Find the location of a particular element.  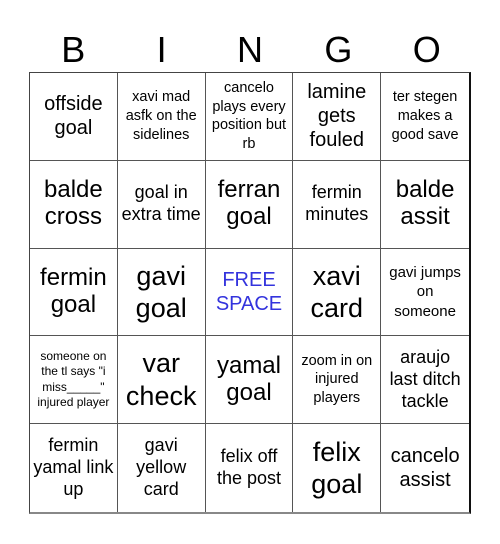

bingo-cell: cancelo assist is located at coordinates (425, 468).